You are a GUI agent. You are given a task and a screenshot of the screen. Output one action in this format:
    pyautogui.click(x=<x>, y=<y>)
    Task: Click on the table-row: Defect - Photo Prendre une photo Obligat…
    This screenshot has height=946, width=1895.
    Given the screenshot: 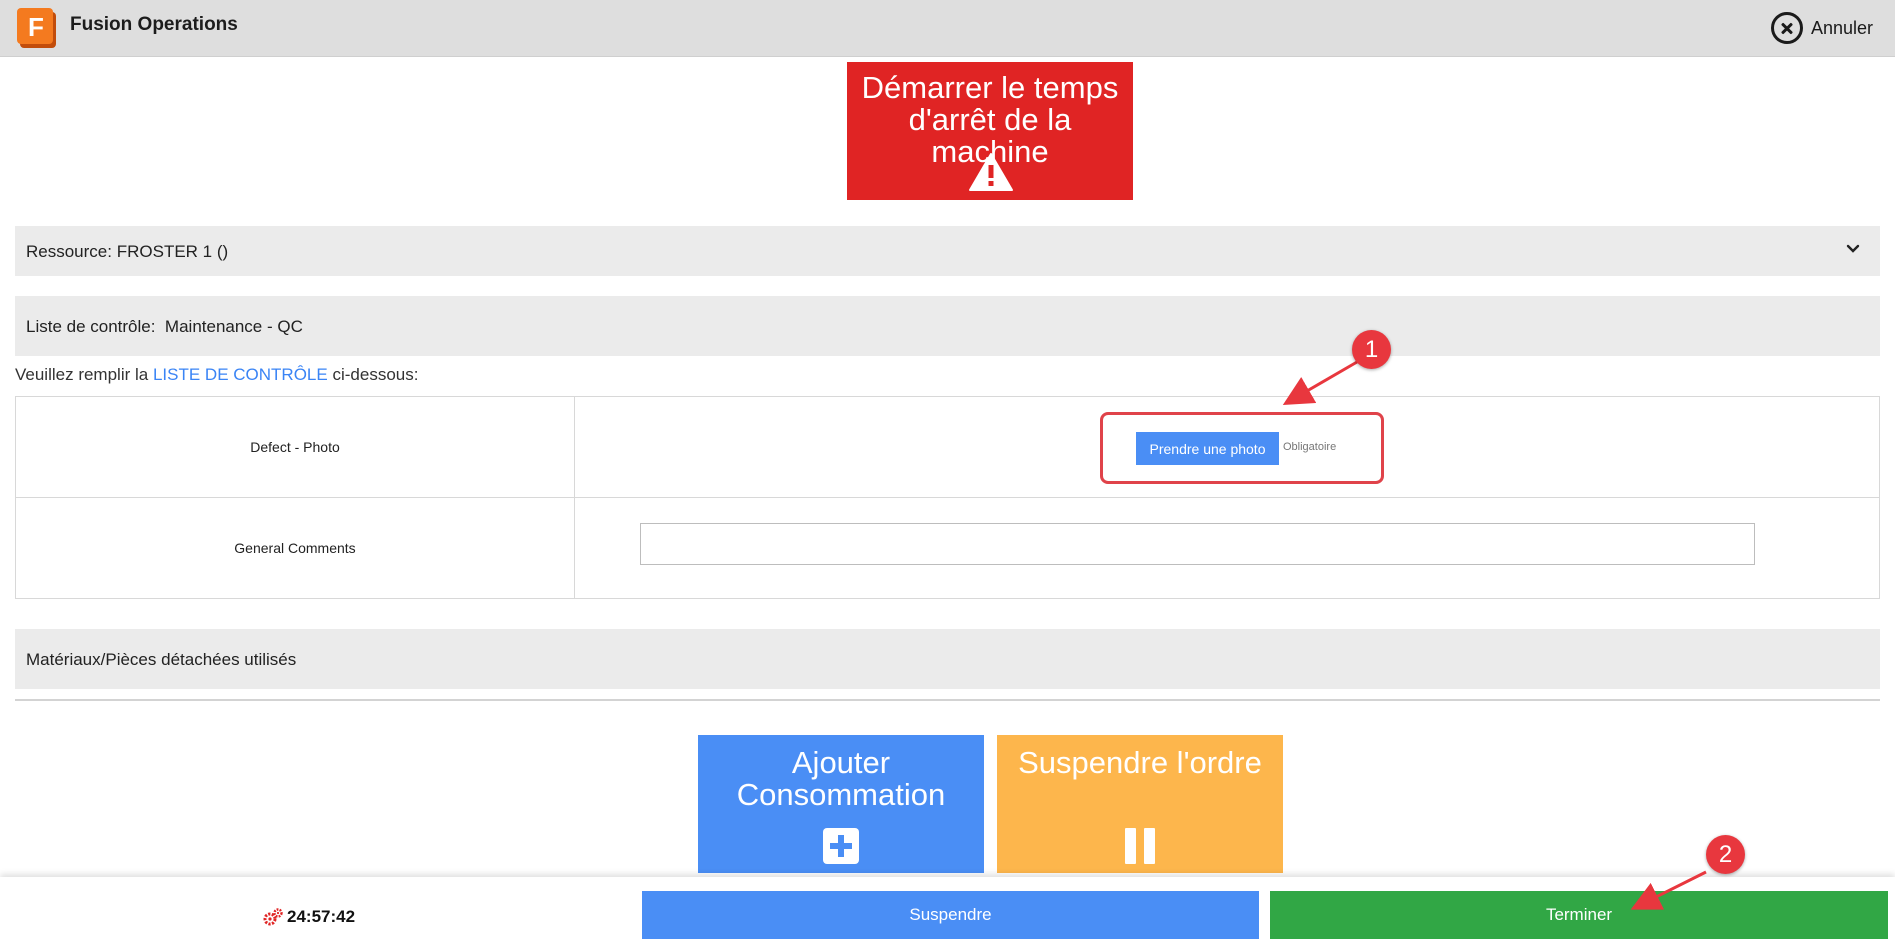 What is the action you would take?
    pyautogui.click(x=947, y=447)
    